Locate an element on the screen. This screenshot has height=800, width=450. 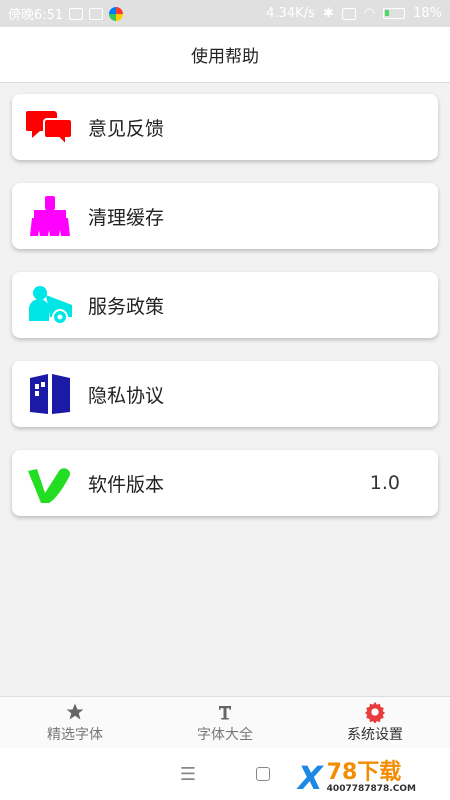
tab-system-settings: 系统设置 is located at coordinates (375, 722).